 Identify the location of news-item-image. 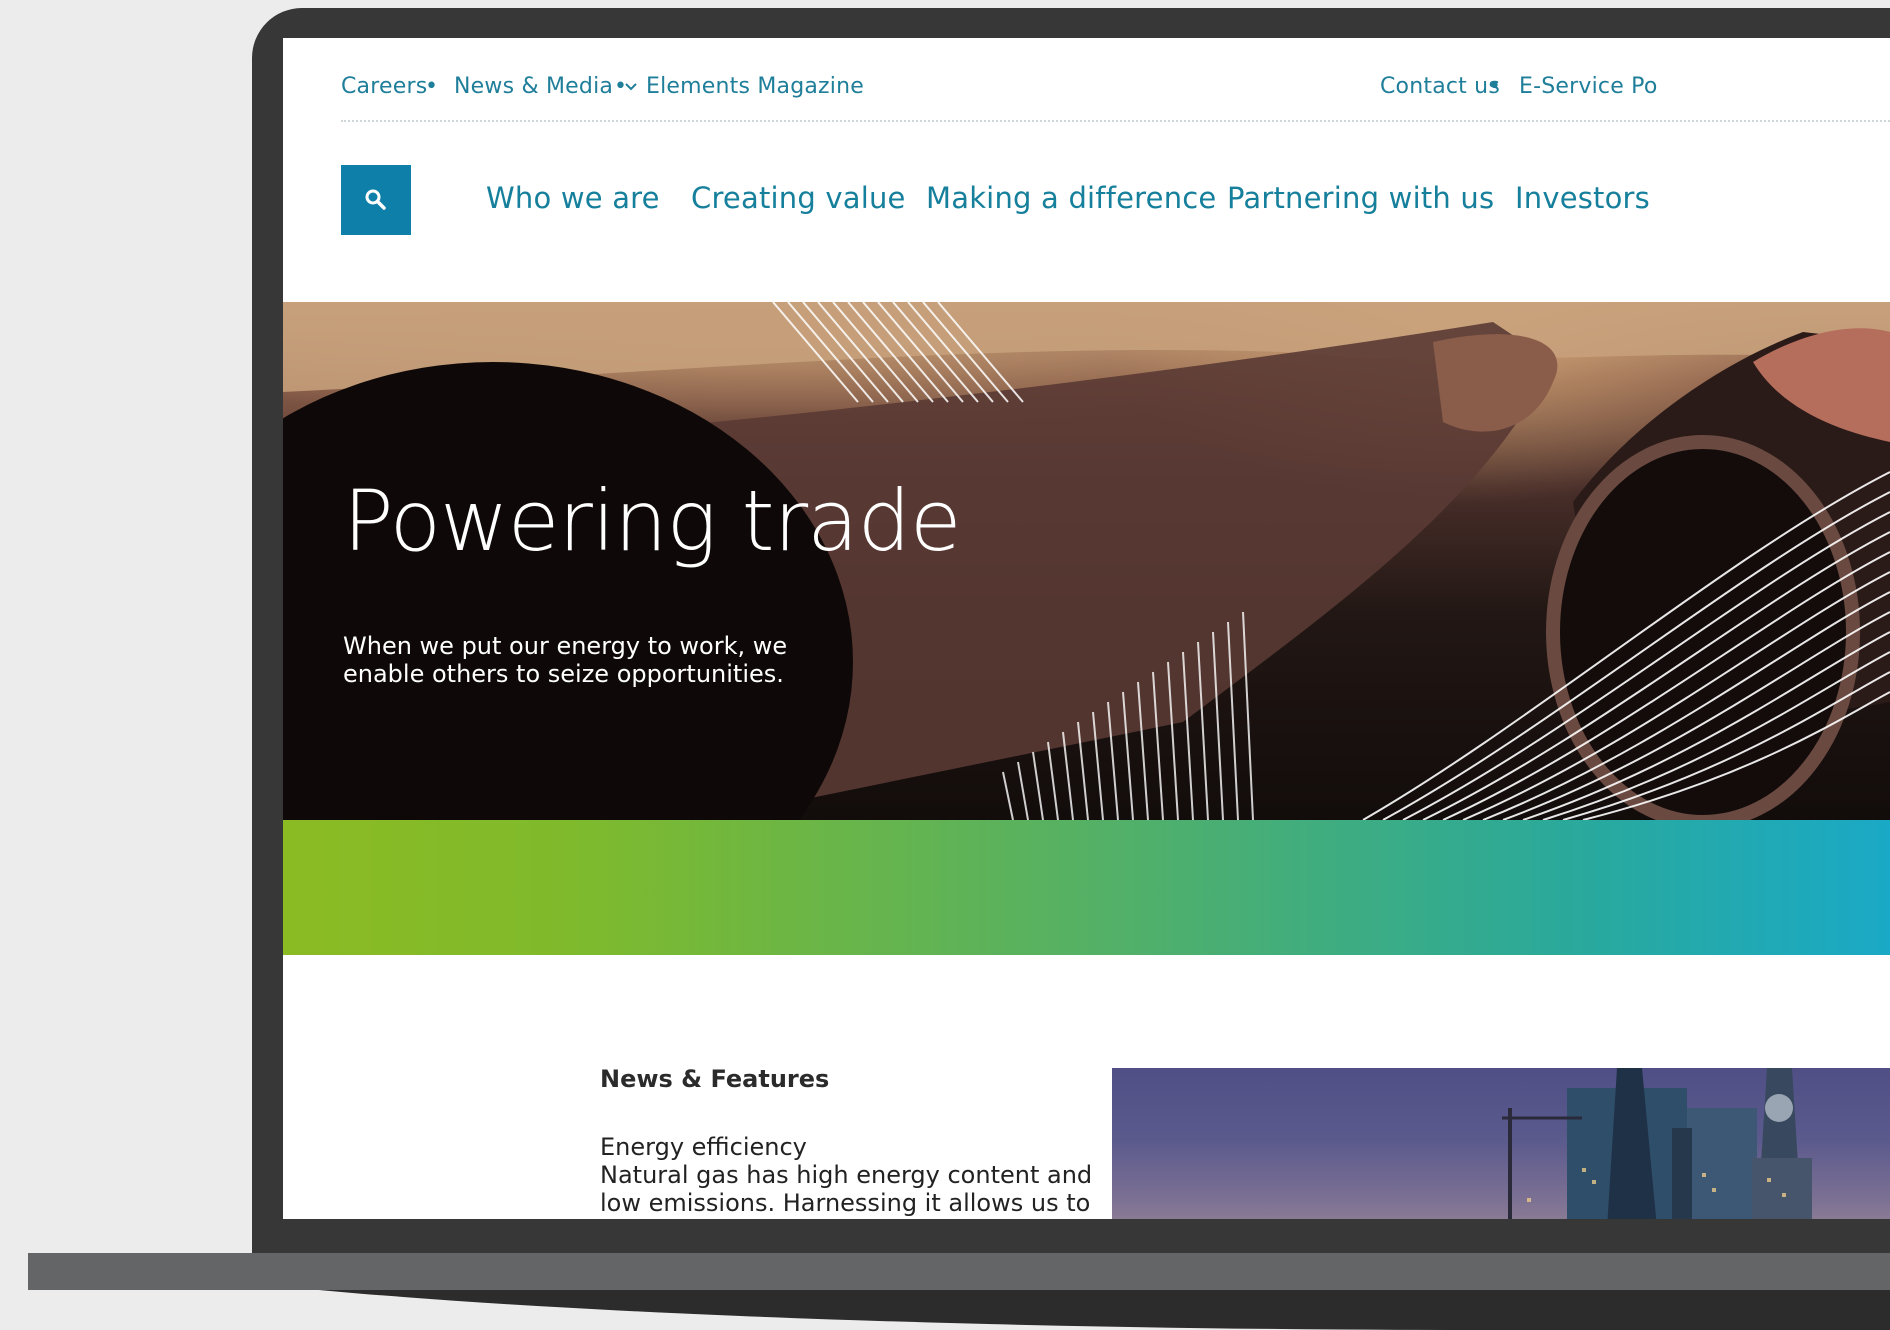
(1501, 1143).